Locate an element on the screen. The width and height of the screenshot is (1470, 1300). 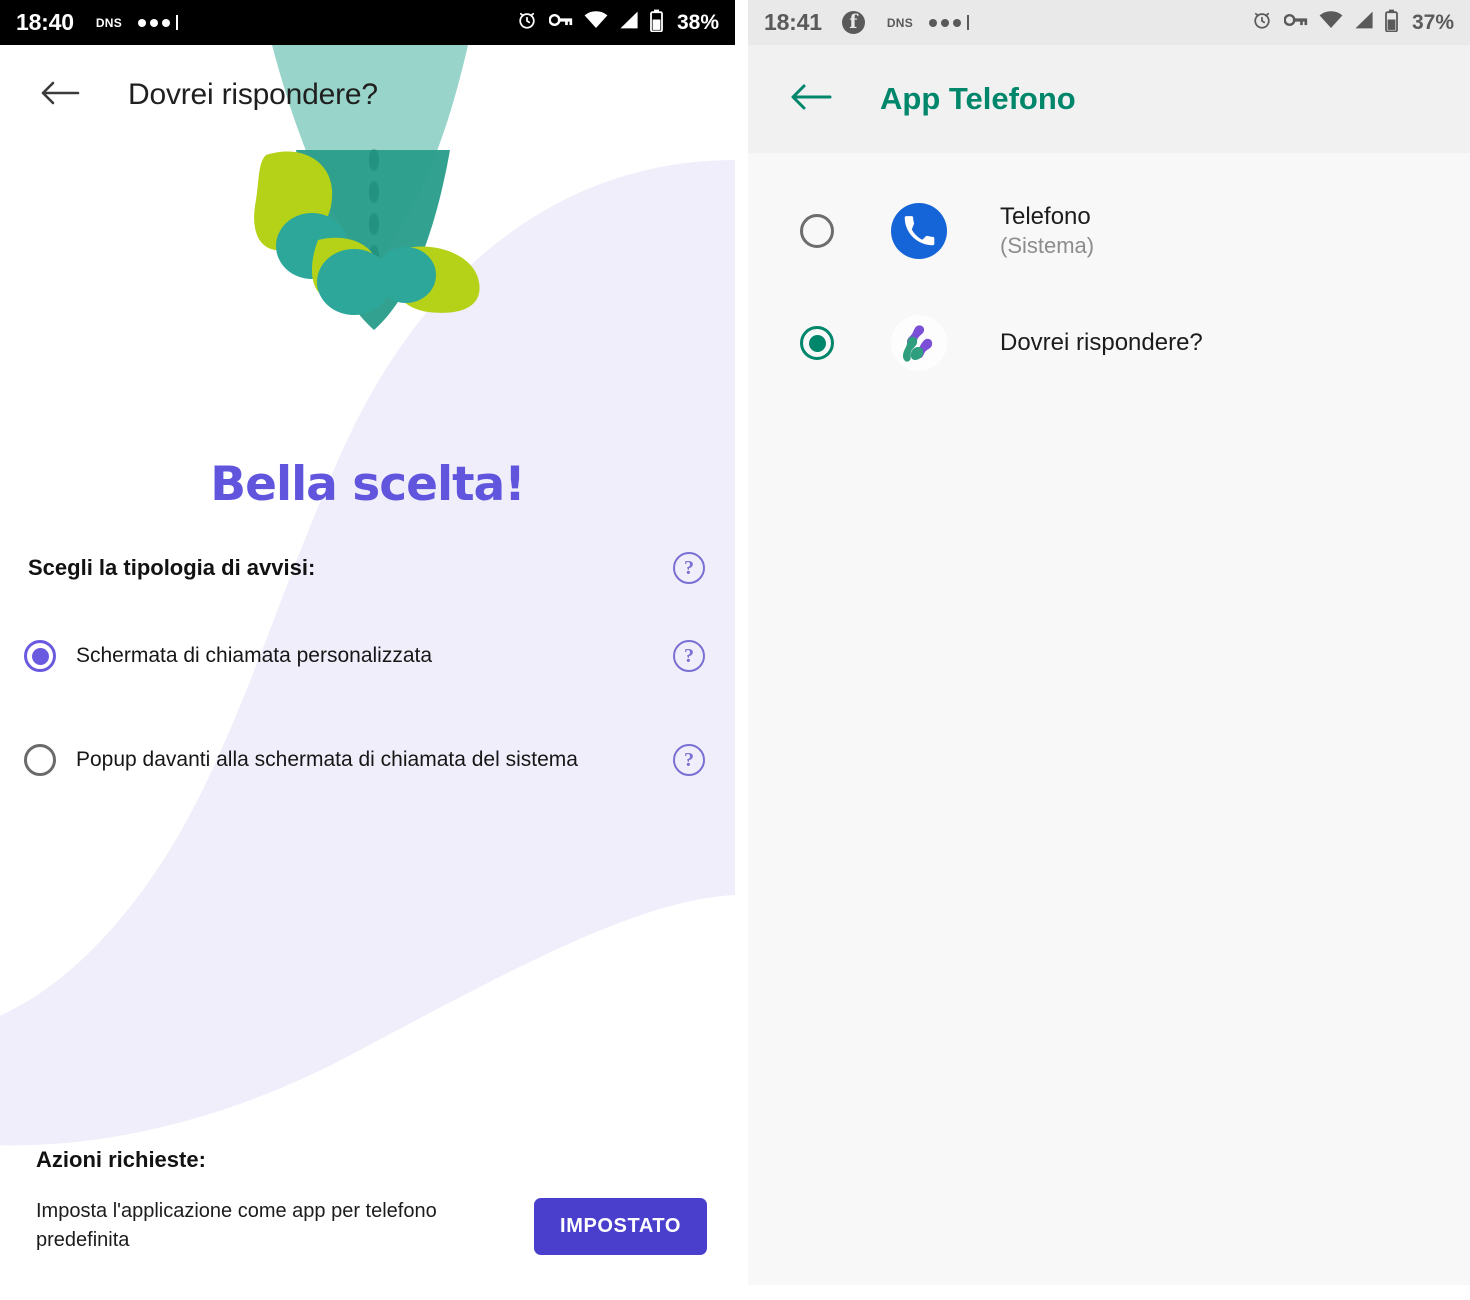
left-status-bar: 18:40 DNS 38% is located at coordinates (367, 22).